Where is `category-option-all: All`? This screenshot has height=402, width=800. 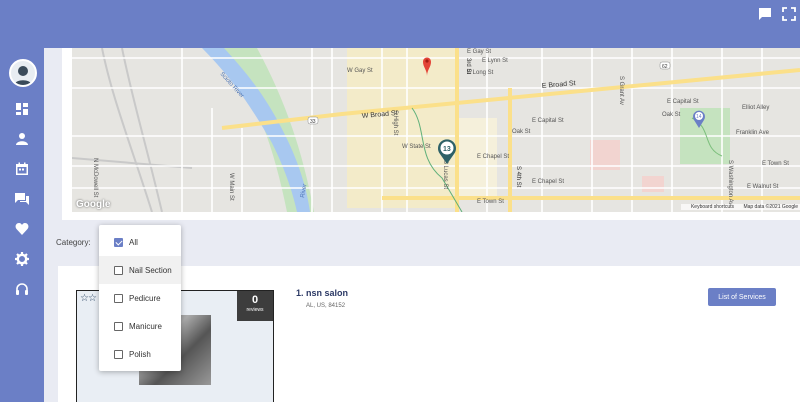
category-option-all: All is located at coordinates (140, 242).